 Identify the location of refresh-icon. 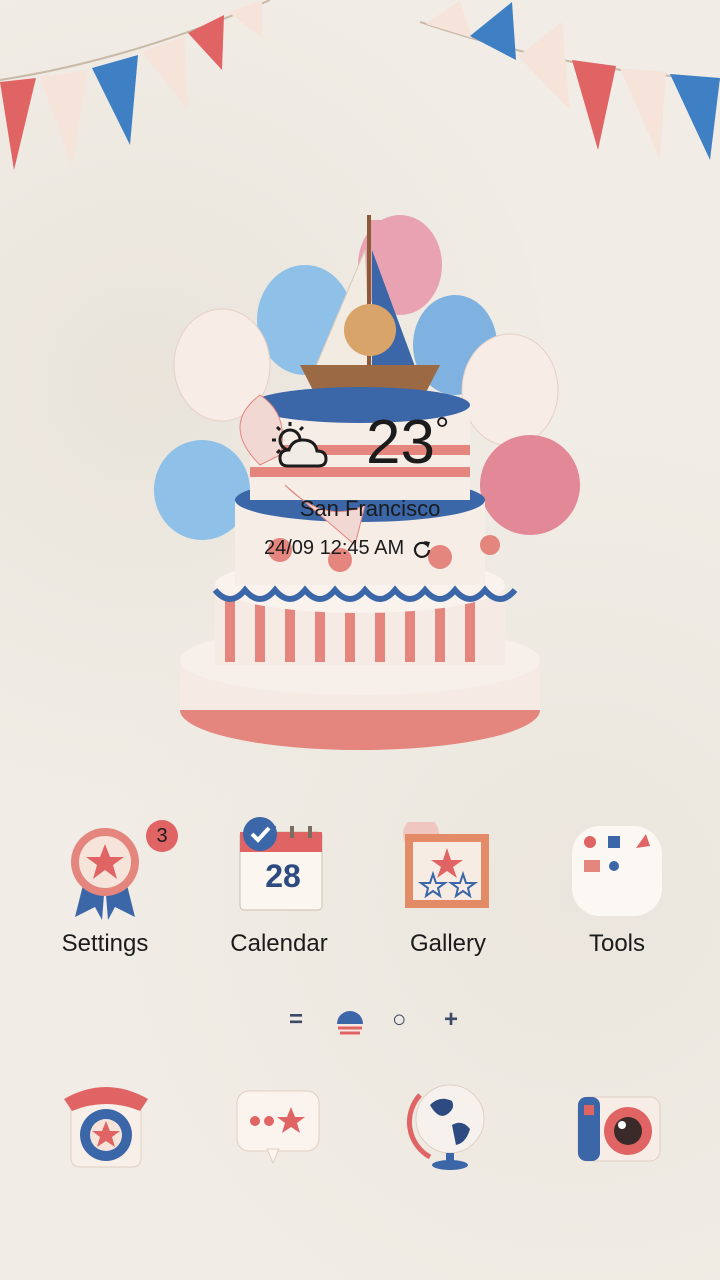
(422, 549).